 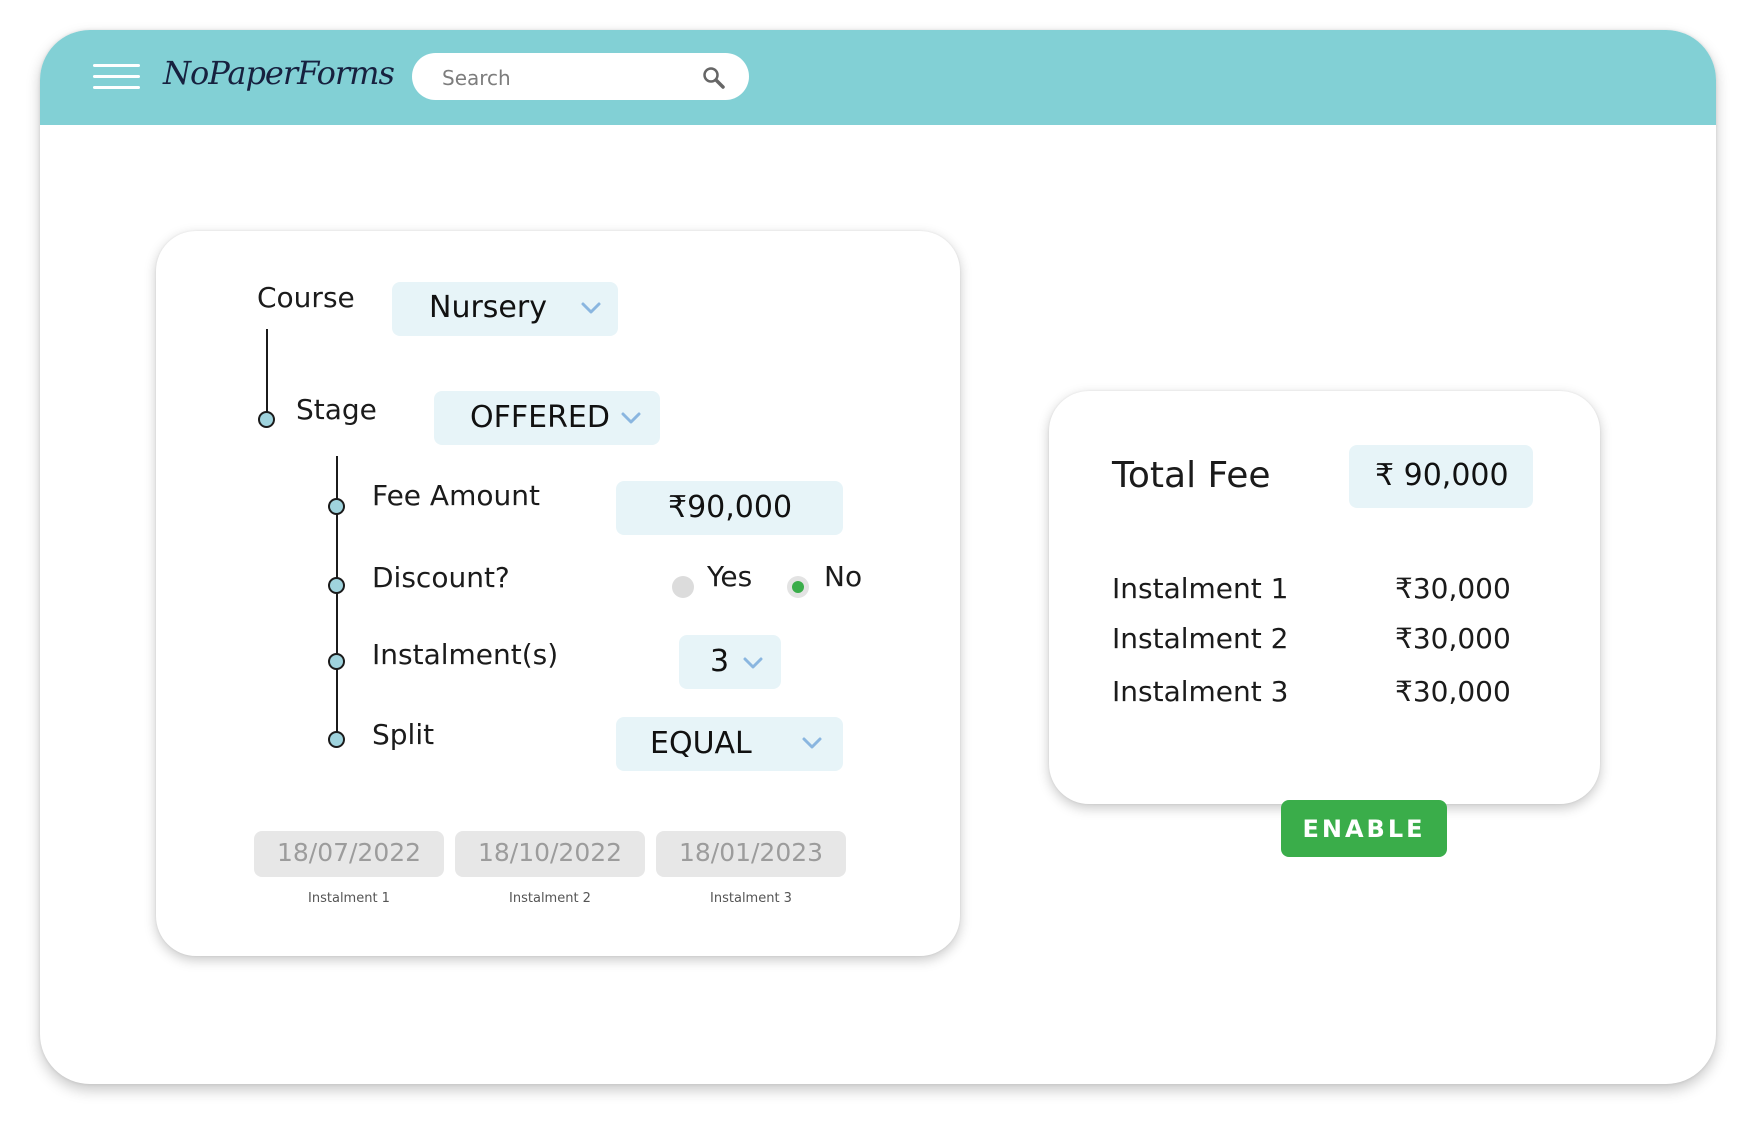 I want to click on search-icon, so click(x=714, y=78).